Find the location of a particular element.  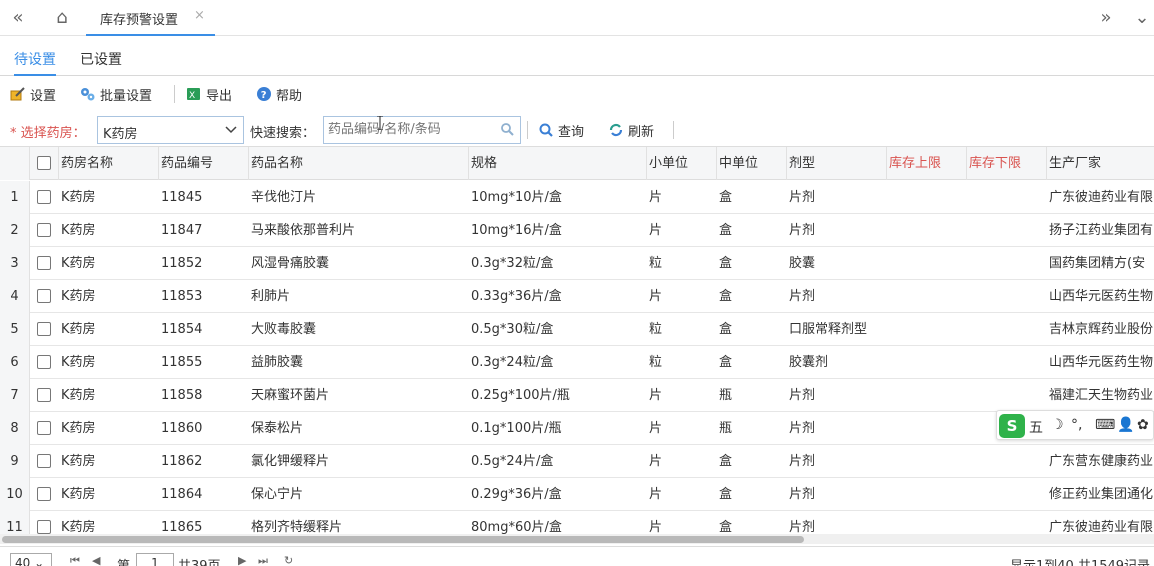

reload-icon: ↻ is located at coordinates (288, 560).